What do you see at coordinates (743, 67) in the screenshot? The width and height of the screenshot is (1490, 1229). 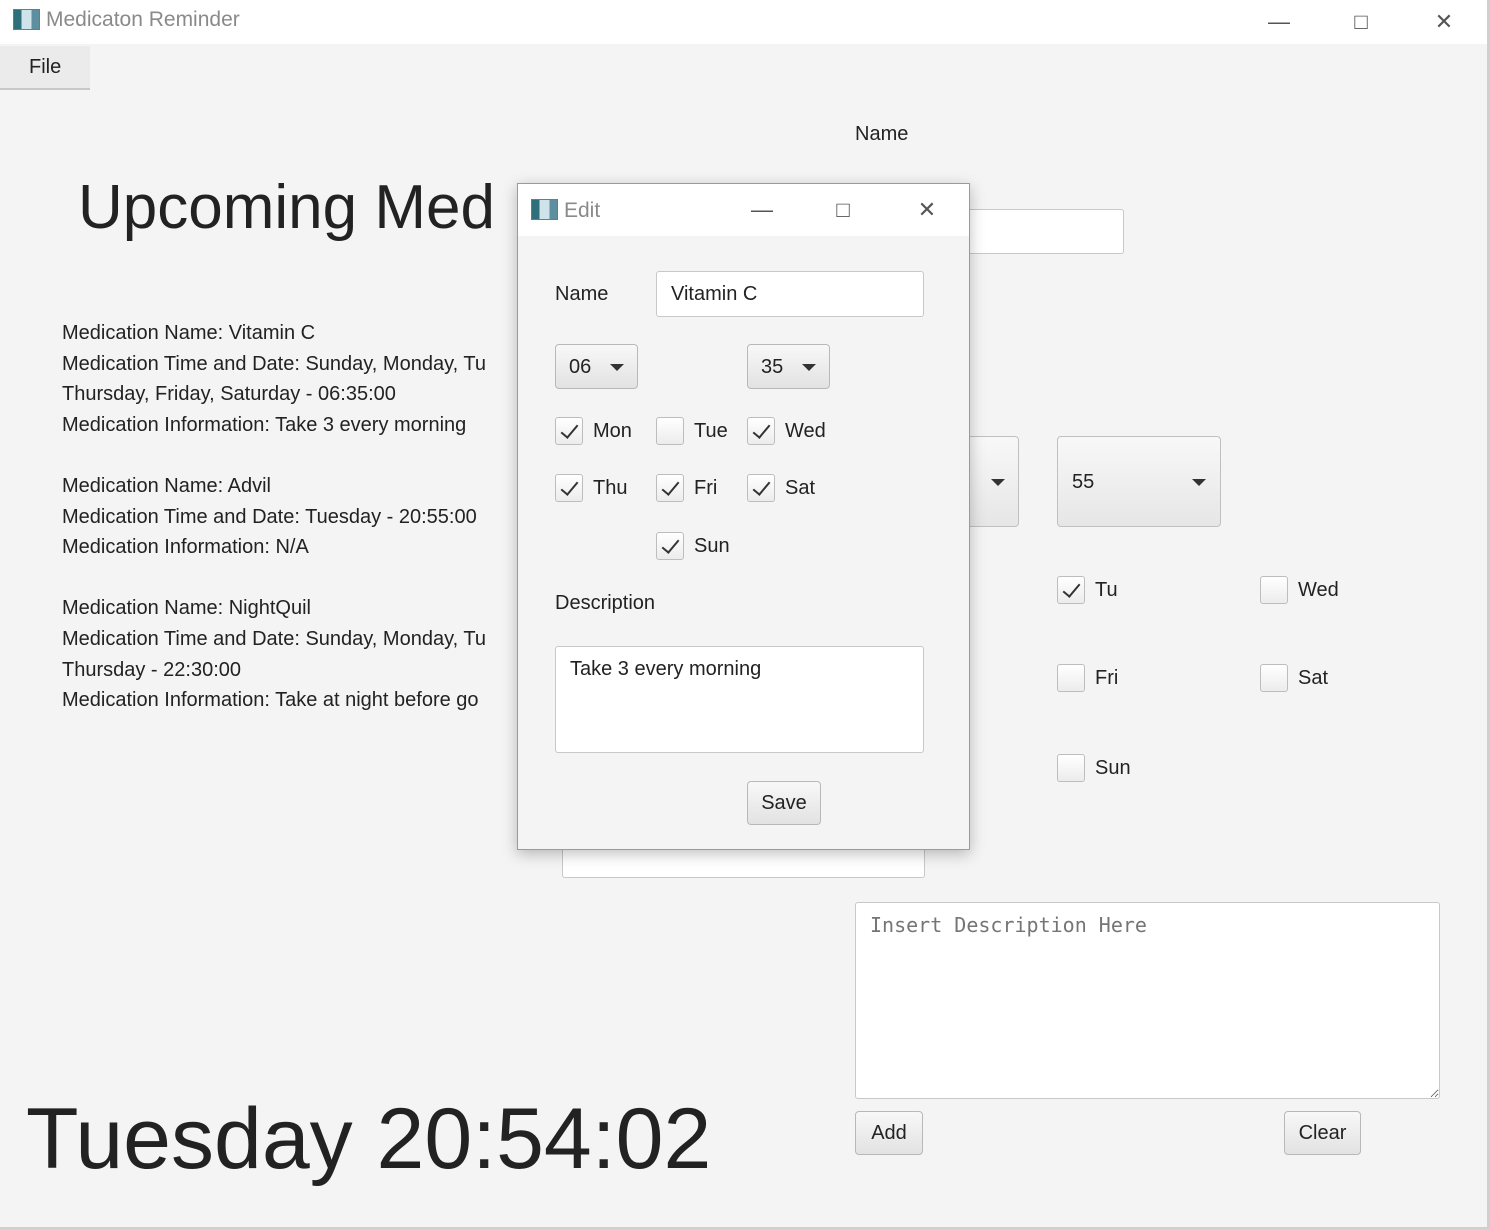 I see `menu-bar: File` at bounding box center [743, 67].